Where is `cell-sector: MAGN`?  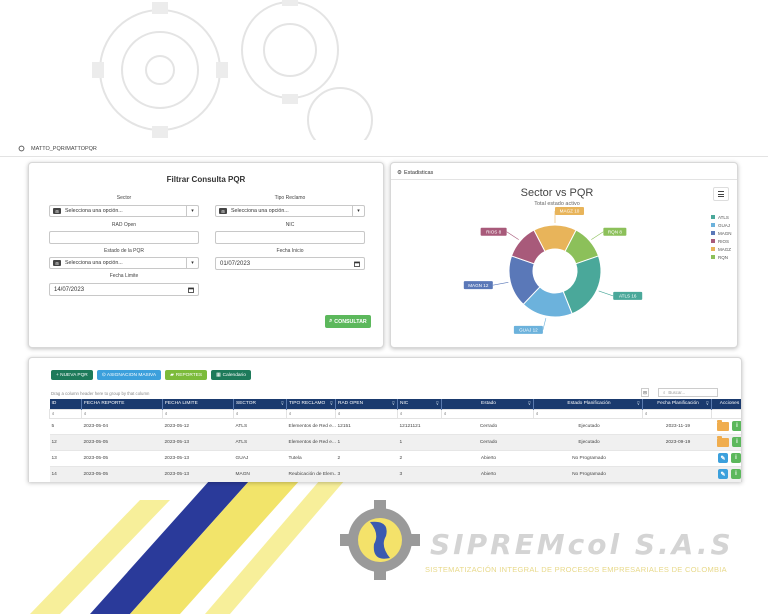 cell-sector: MAGN is located at coordinates (260, 474).